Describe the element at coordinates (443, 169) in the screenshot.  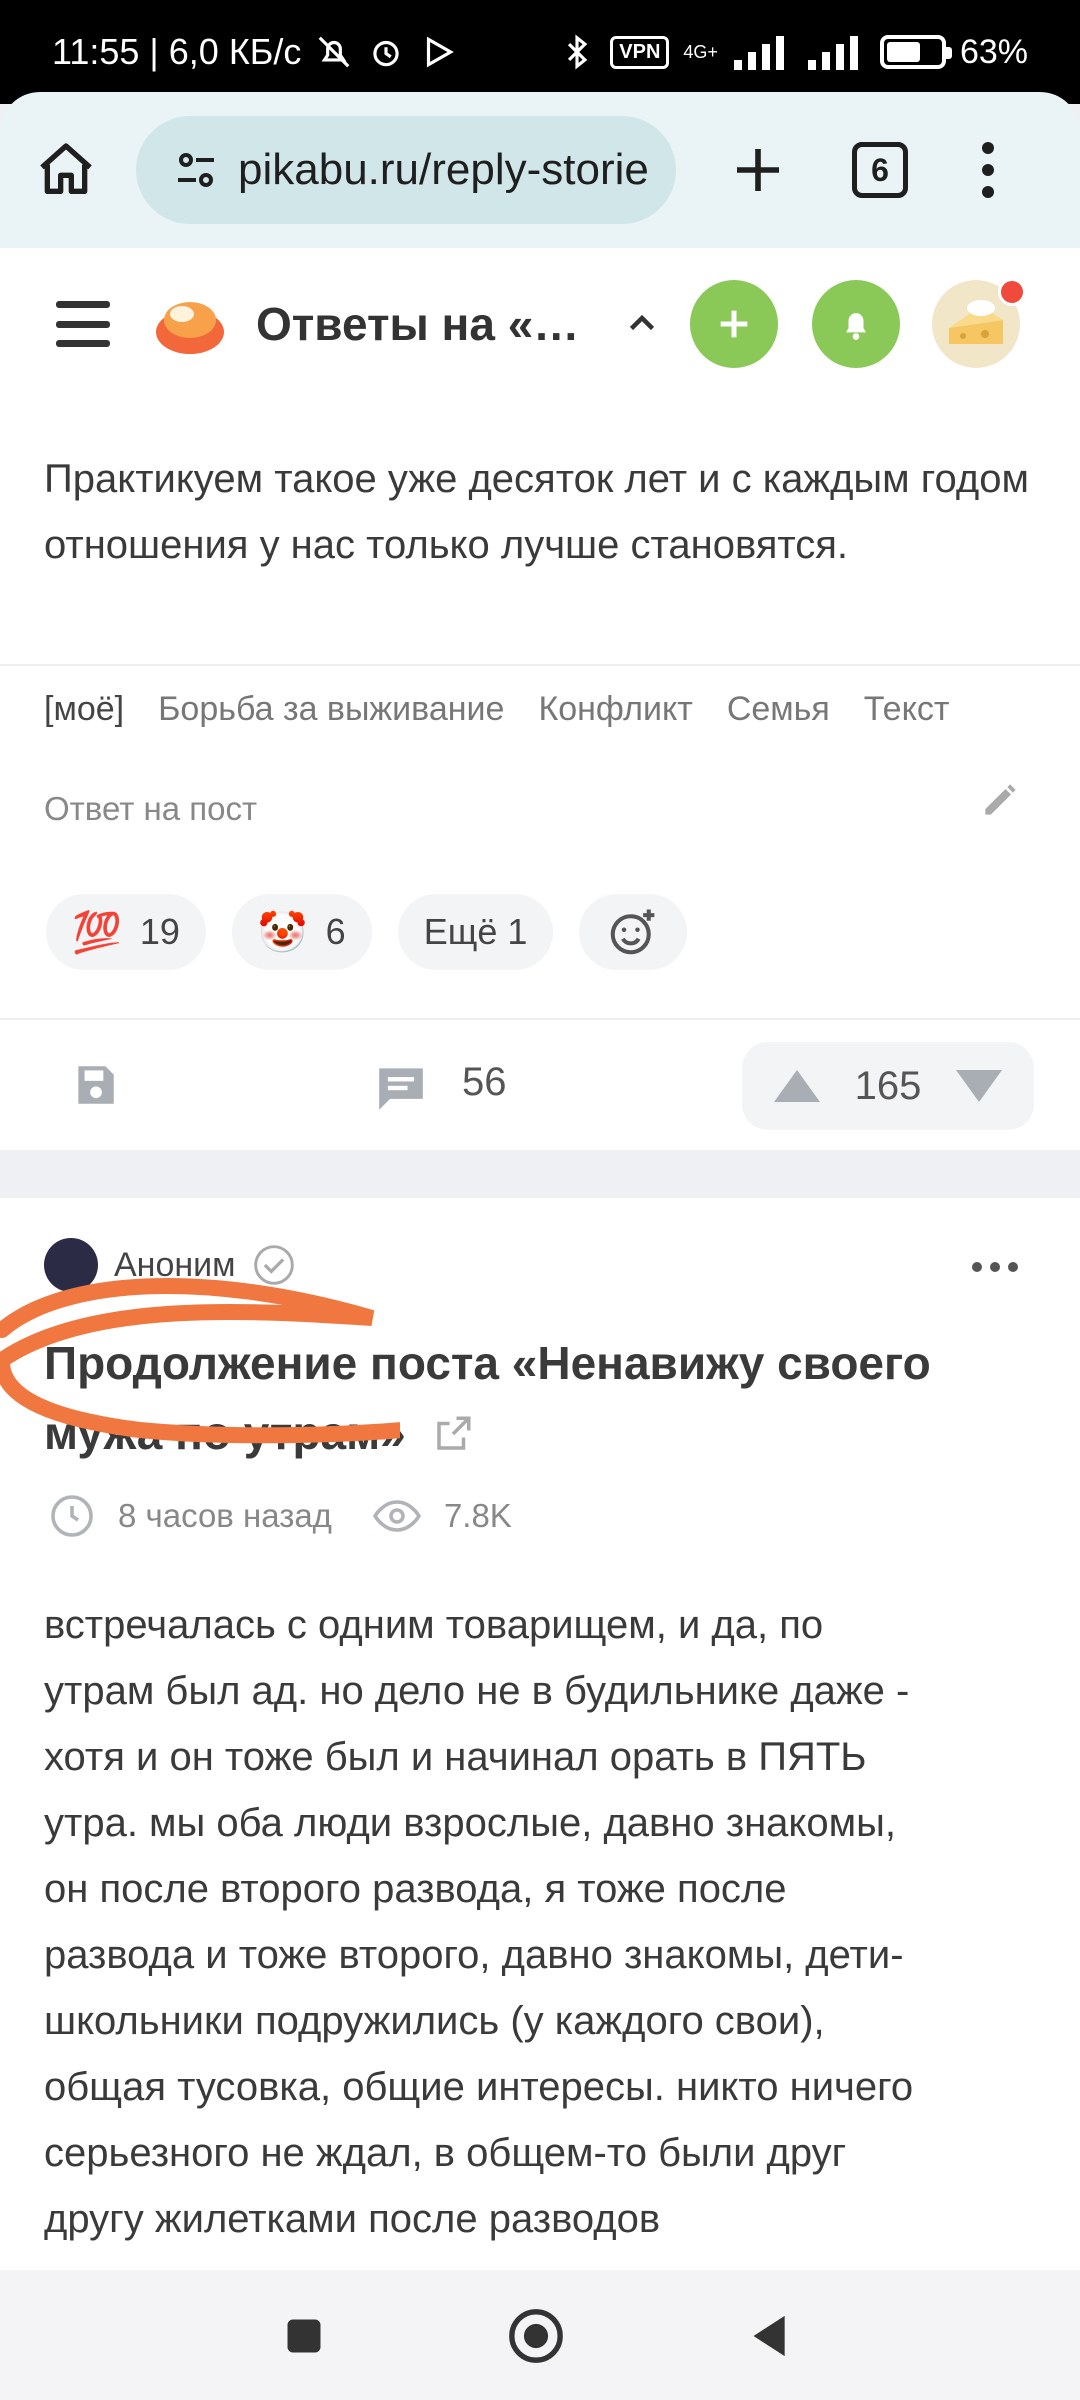
I see `url-text: pikabu.ru/reply-storie` at that location.